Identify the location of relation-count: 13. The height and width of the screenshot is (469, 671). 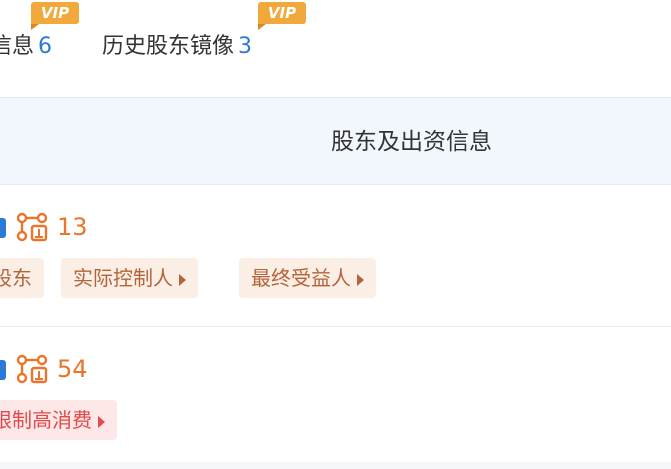
(72, 227).